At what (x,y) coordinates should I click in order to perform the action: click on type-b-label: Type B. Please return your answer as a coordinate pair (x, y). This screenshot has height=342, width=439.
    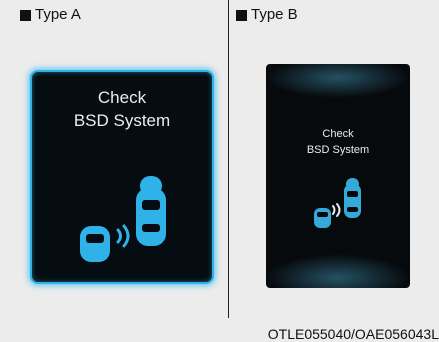
    Looking at the image, I should click on (267, 15).